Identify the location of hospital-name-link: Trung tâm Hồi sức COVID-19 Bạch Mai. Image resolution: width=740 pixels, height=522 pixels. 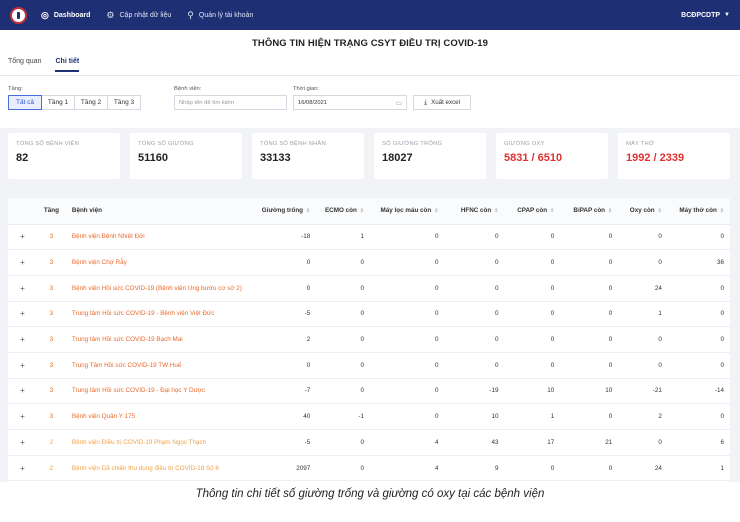
(159, 339).